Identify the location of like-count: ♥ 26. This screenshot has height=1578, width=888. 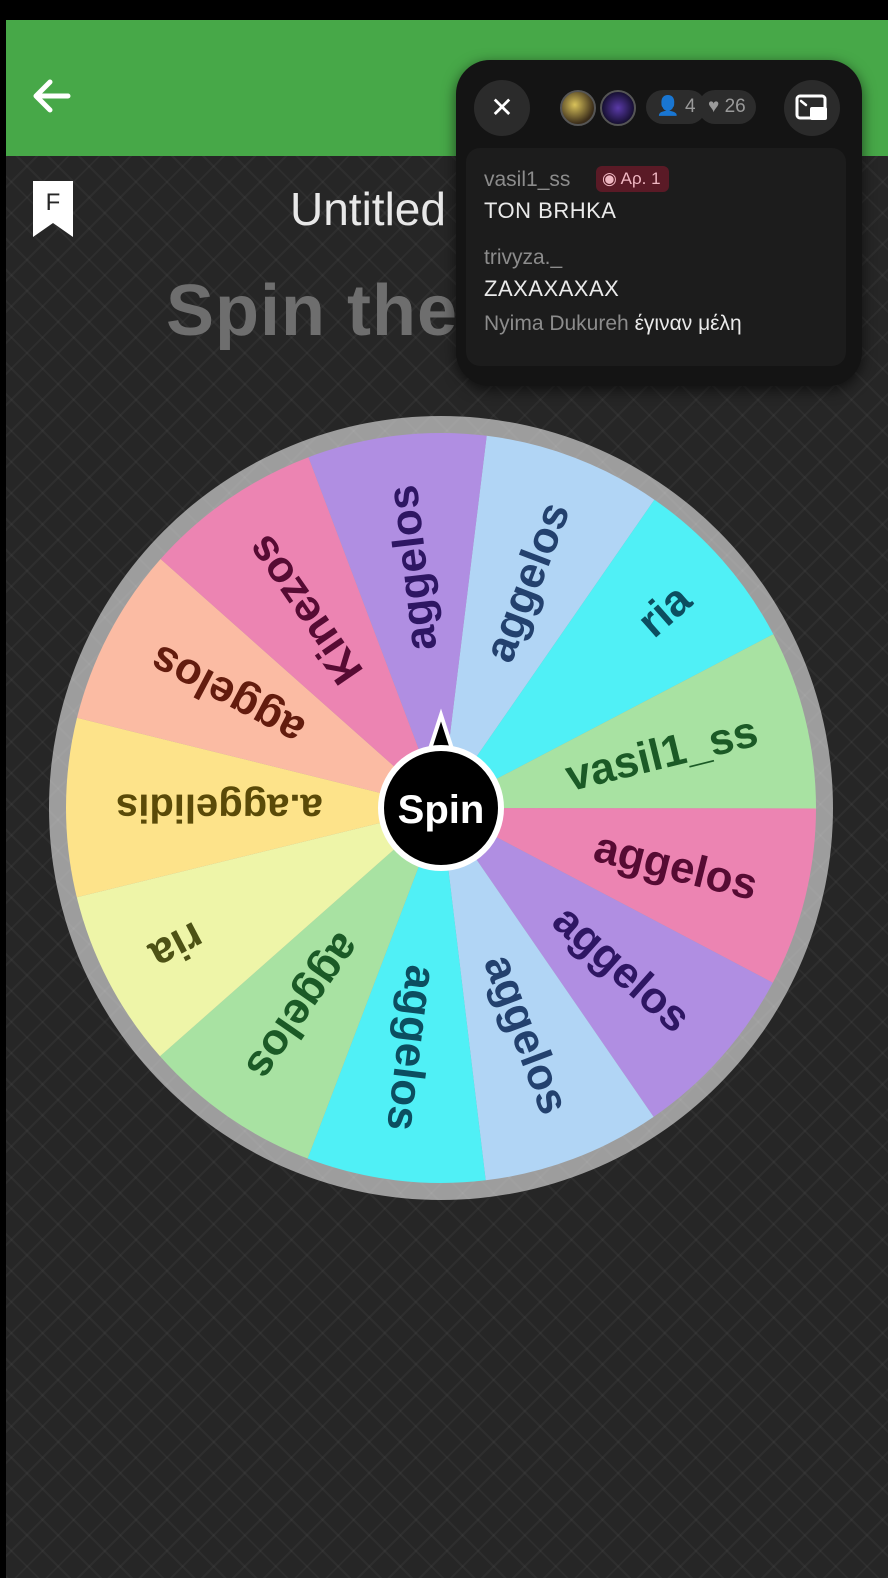
(727, 107).